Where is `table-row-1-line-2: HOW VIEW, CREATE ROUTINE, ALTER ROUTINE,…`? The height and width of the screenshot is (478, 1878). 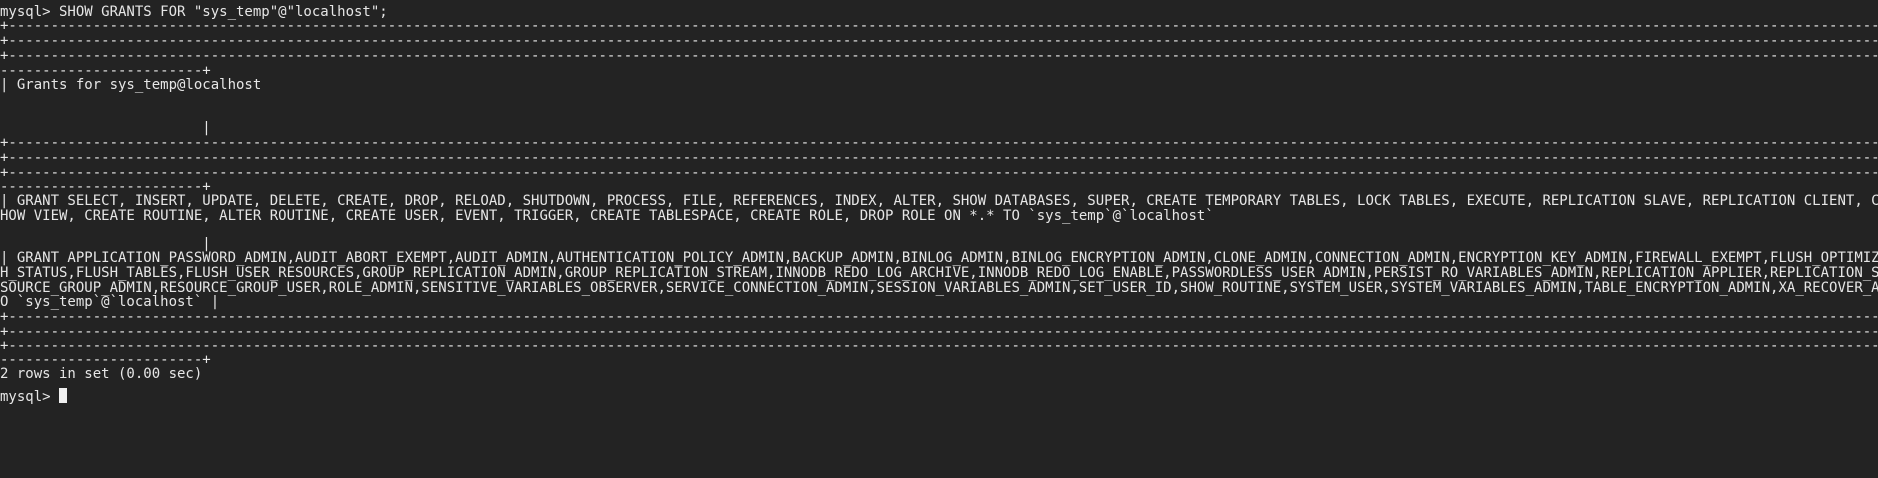 table-row-1-line-2: HOW VIEW, CREATE ROUTINE, ALTER ROUTINE,… is located at coordinates (607, 216).